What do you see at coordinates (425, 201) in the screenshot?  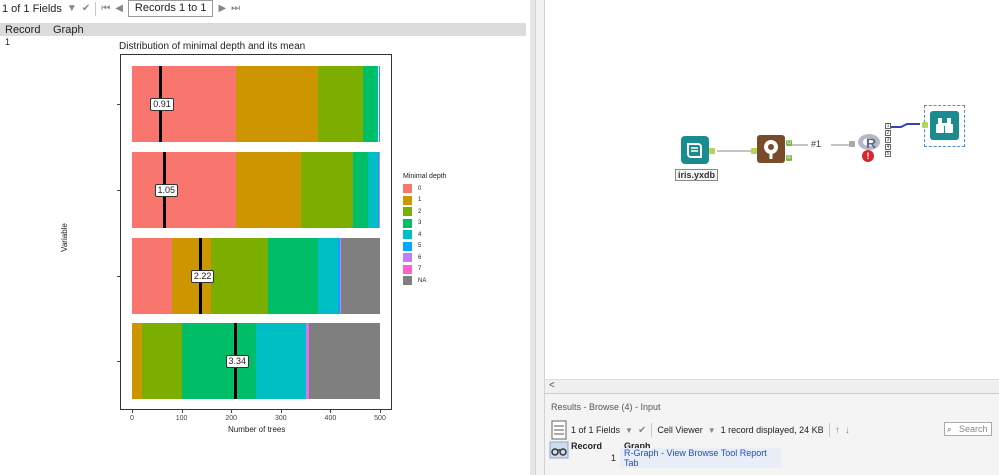 I see `legend-item: 1` at bounding box center [425, 201].